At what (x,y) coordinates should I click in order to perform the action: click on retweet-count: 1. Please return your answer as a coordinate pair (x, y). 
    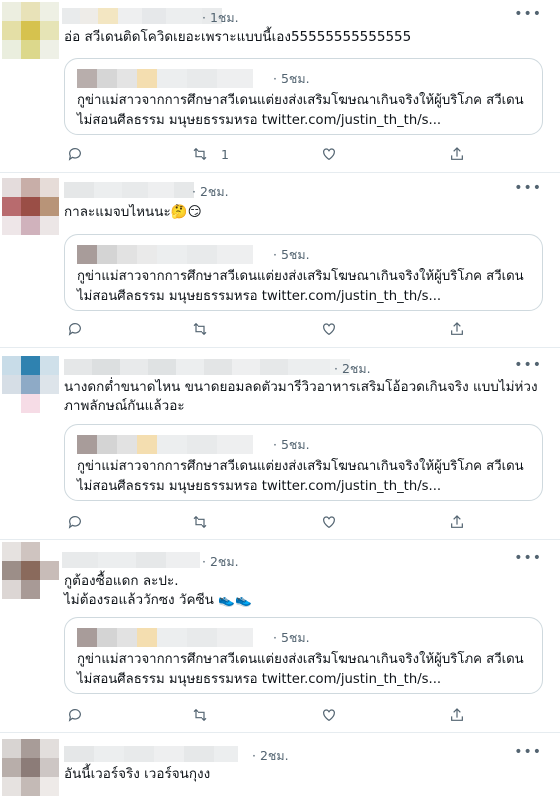
    Looking at the image, I should click on (225, 154).